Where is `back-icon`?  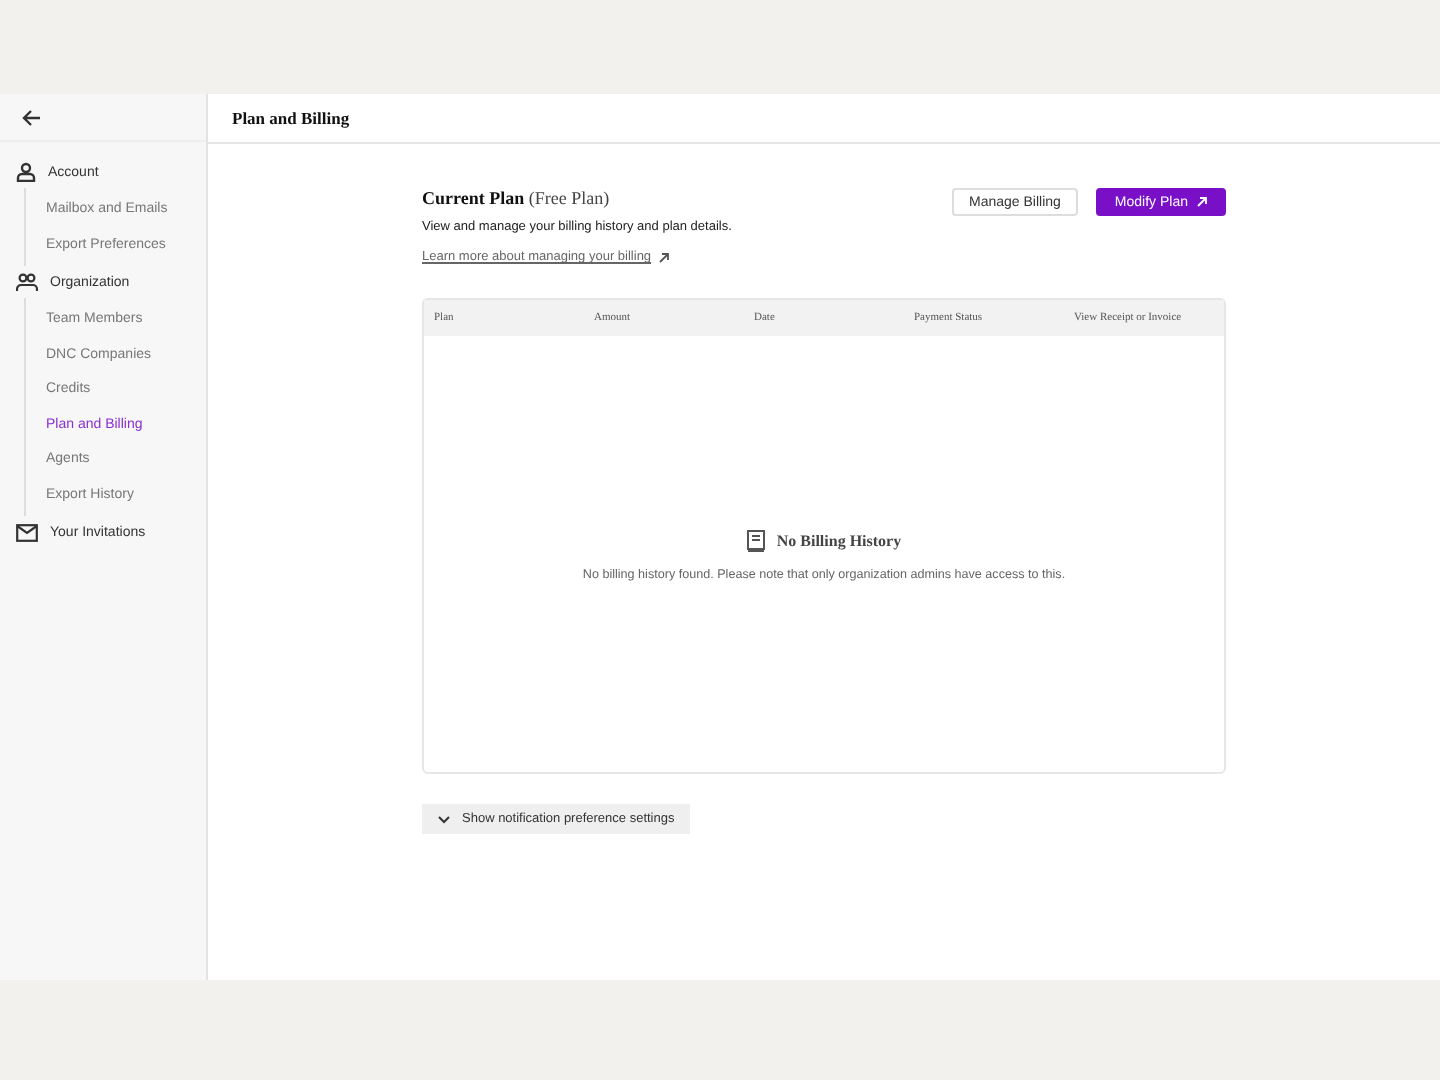
back-icon is located at coordinates (32, 117).